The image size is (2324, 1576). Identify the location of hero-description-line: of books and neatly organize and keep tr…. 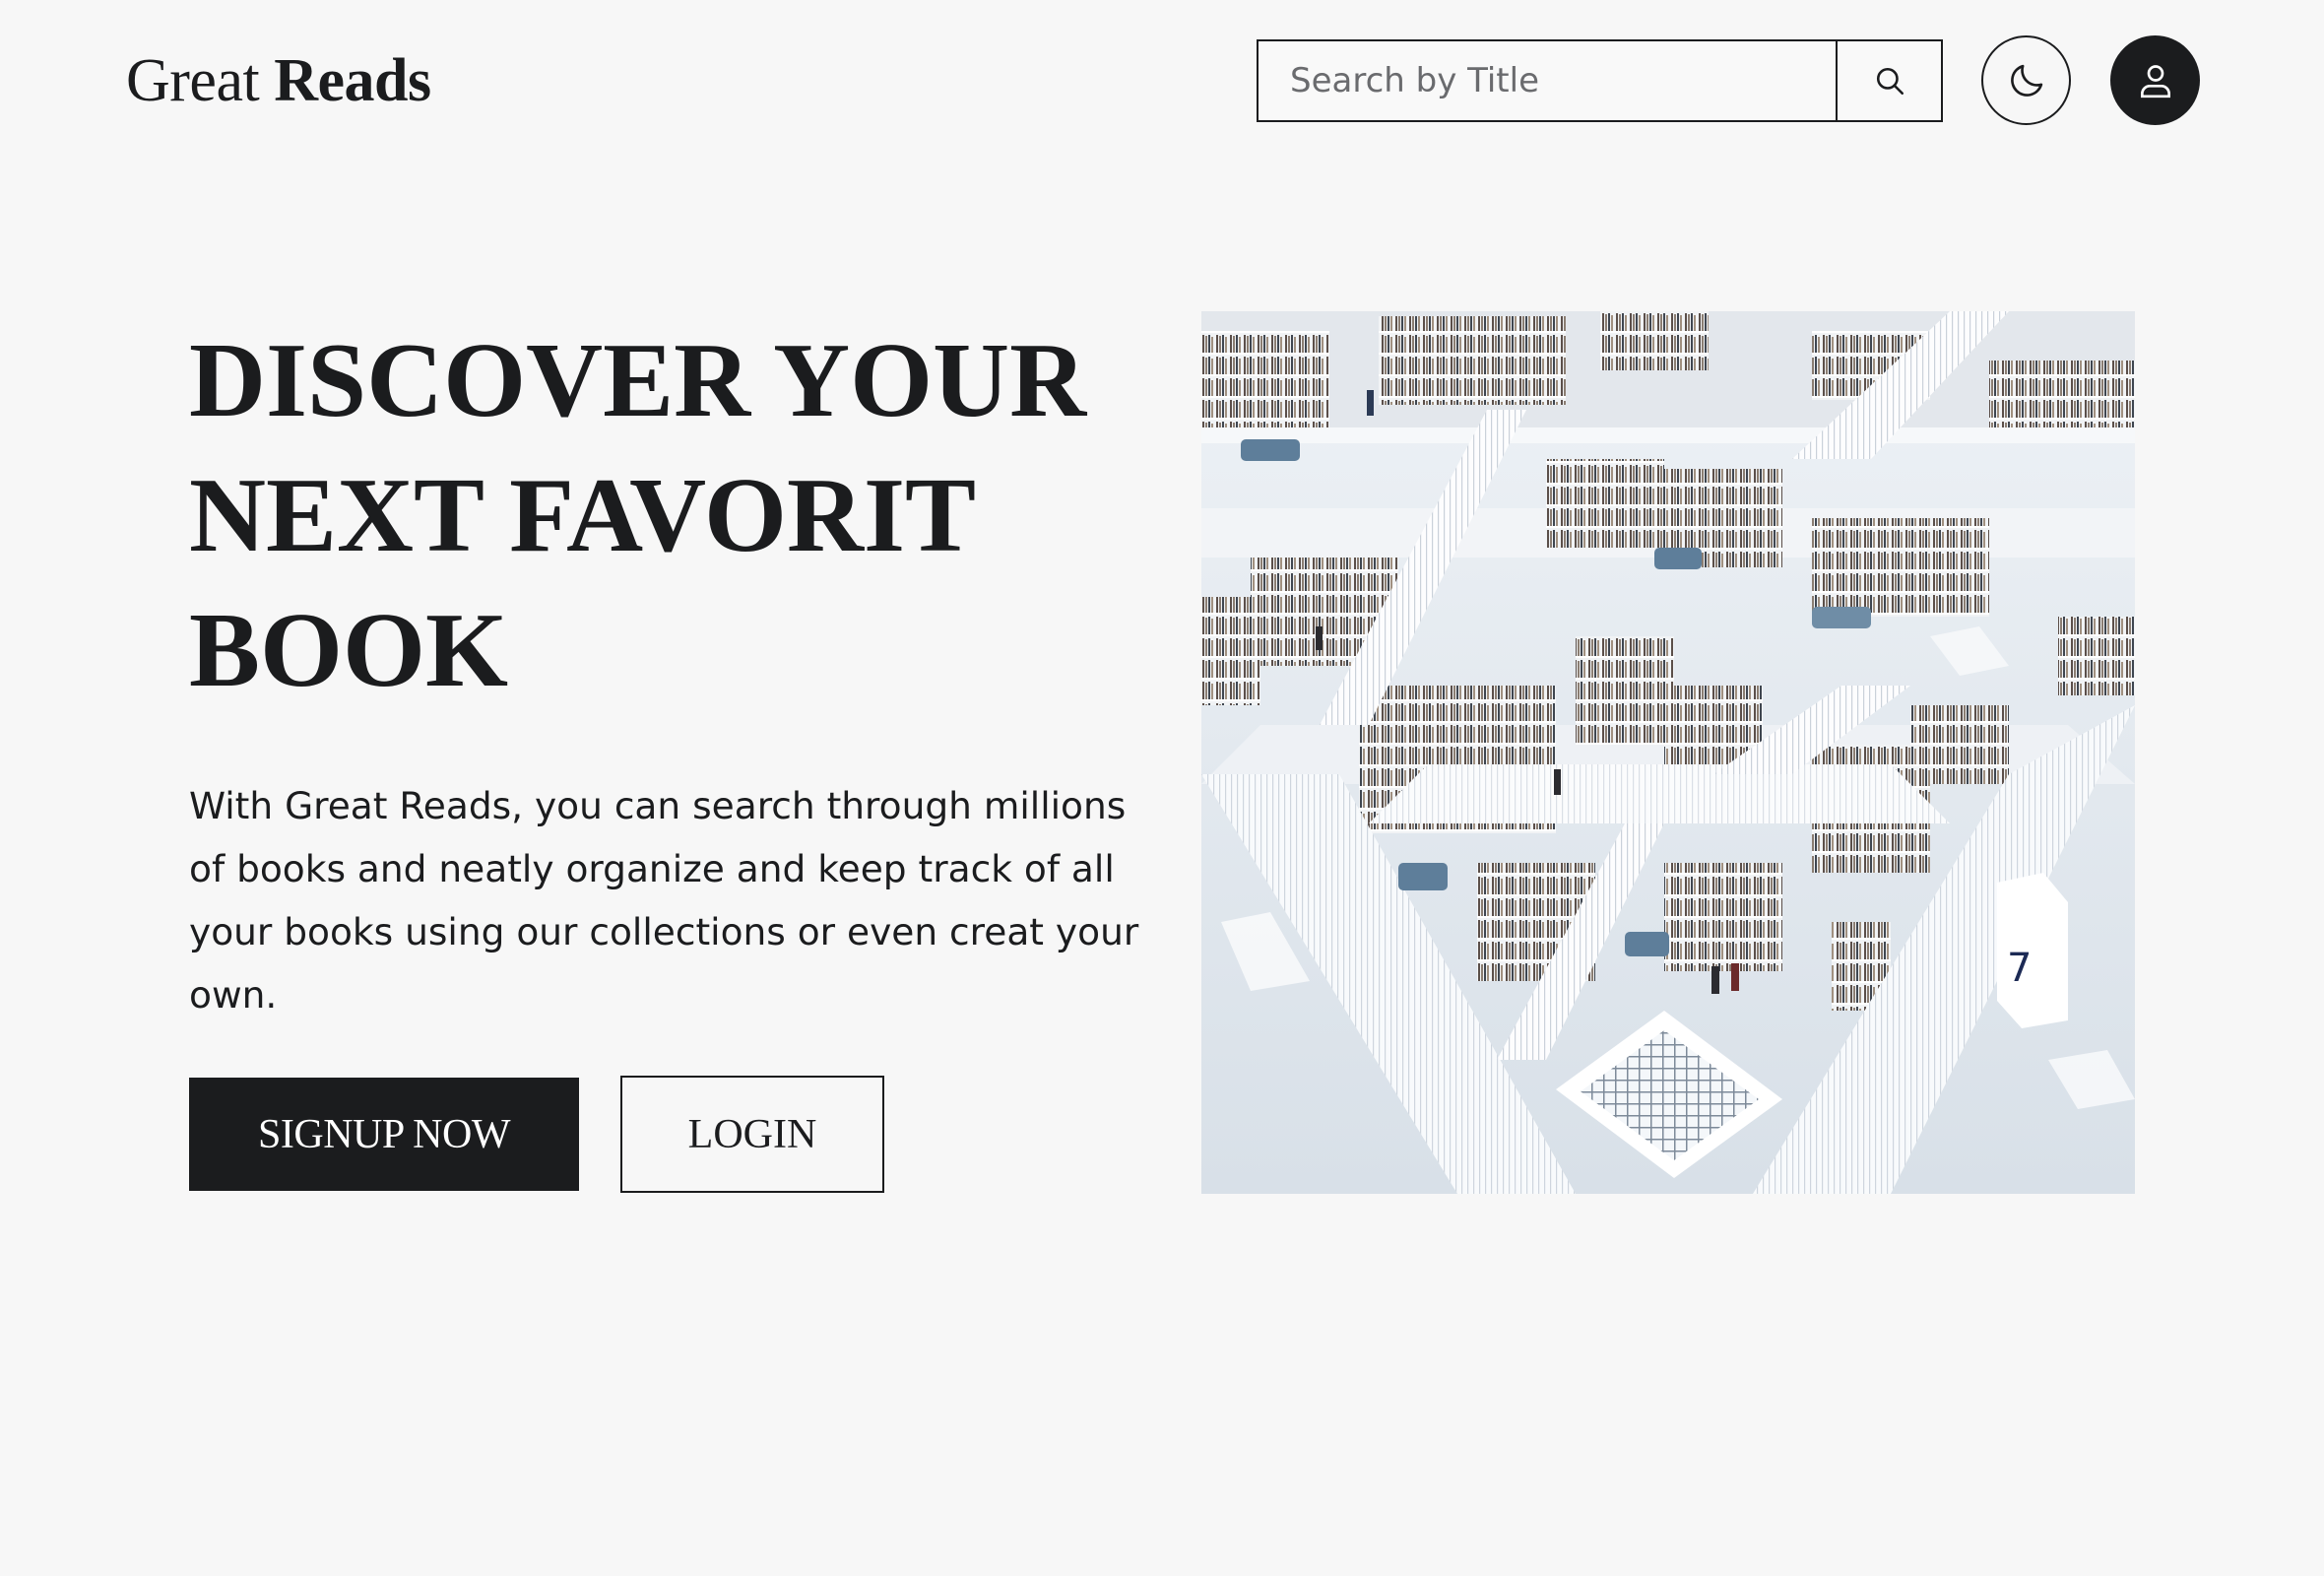
(652, 868).